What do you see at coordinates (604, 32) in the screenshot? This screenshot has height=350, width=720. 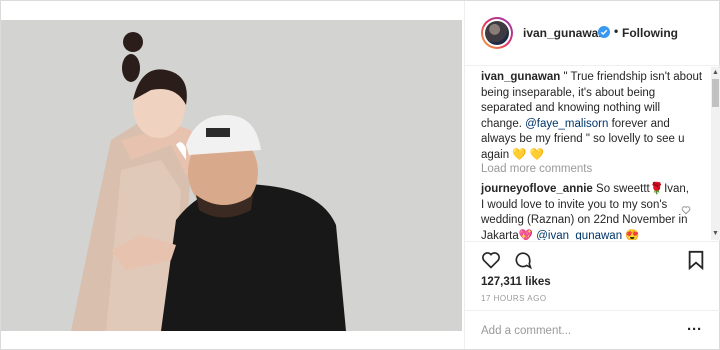 I see `verified-badge-icon` at bounding box center [604, 32].